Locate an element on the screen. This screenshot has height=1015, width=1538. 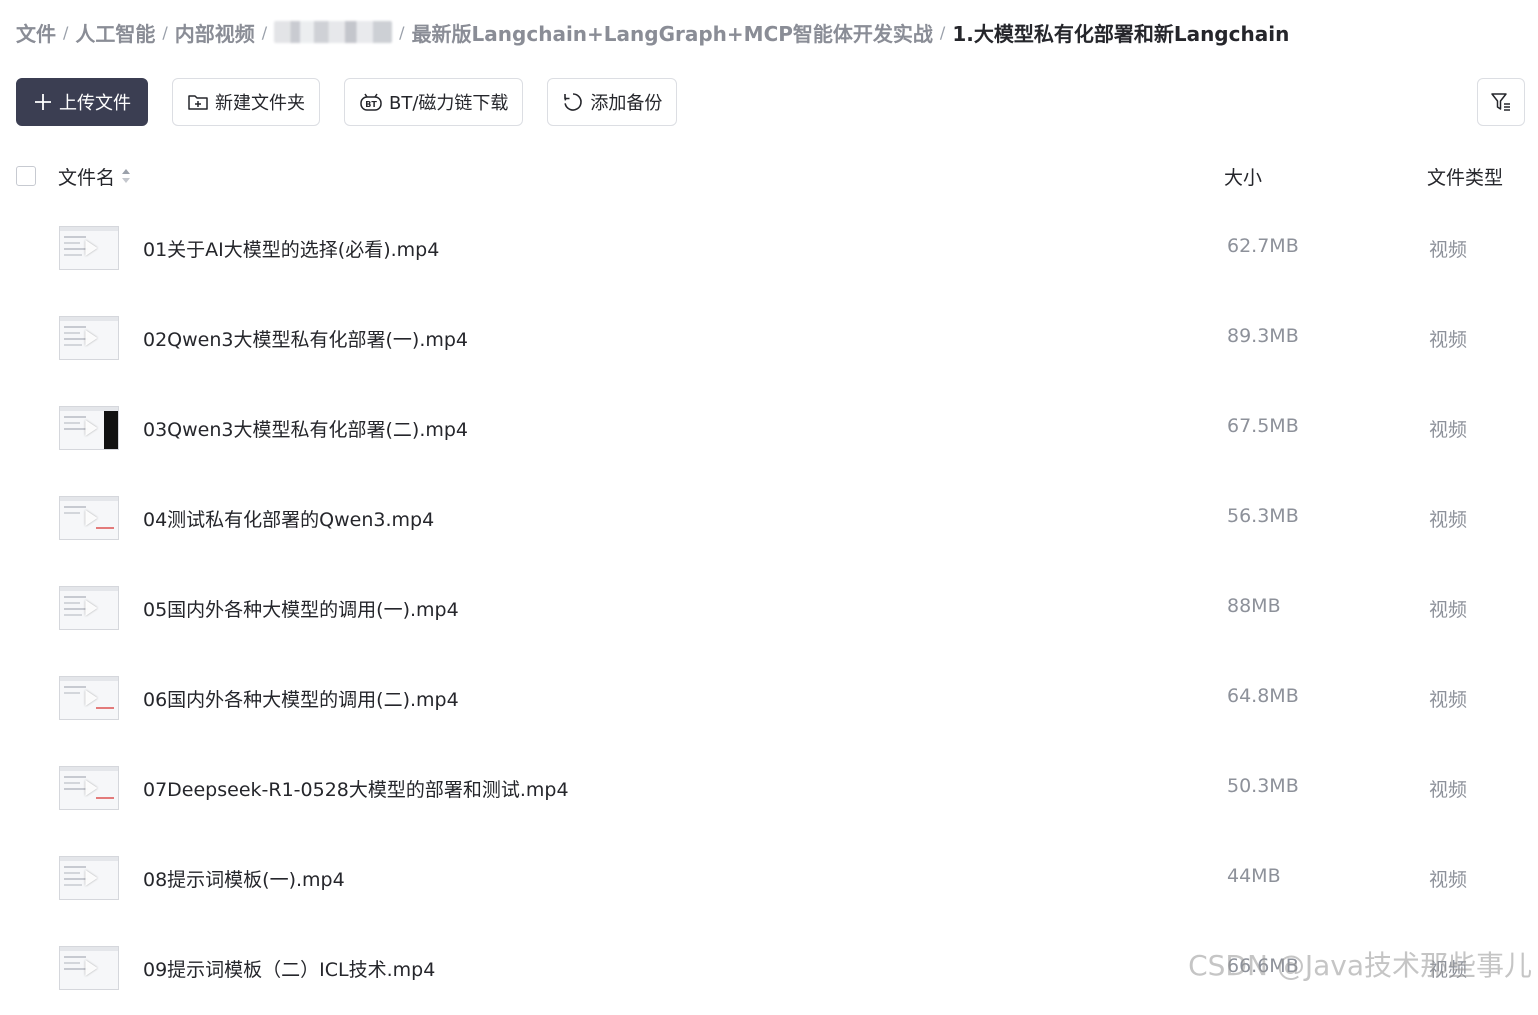
file-size: 56.3MB is located at coordinates (1263, 516).